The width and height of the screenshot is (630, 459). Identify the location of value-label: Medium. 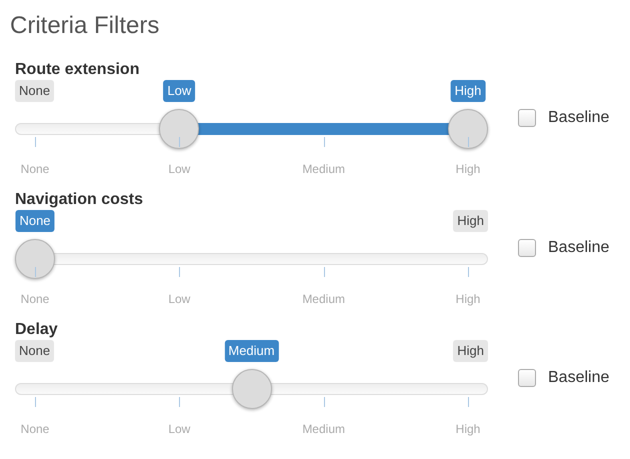
(251, 351).